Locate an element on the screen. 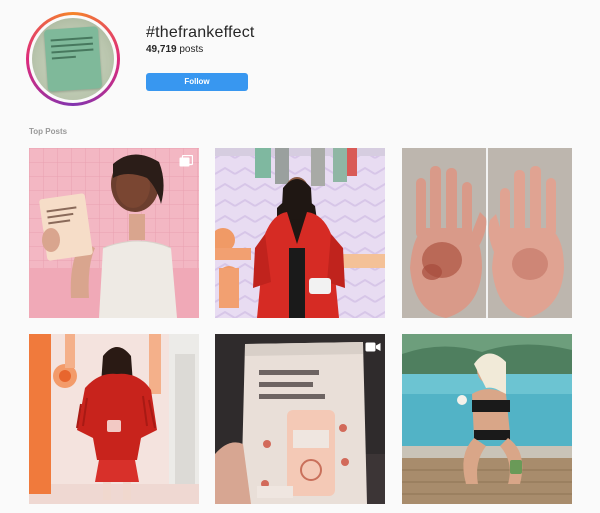 The image size is (600, 513). hashtag-title: #thefrankeffect is located at coordinates (200, 32).